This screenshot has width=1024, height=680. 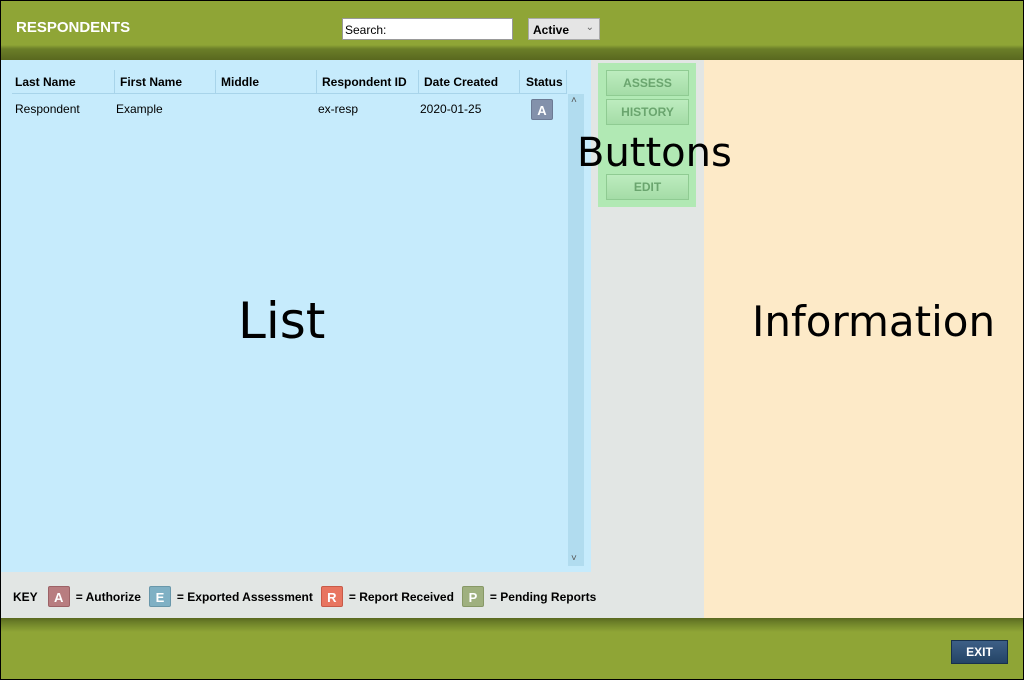 What do you see at coordinates (427, 29) in the screenshot?
I see `search-input: Search:` at bounding box center [427, 29].